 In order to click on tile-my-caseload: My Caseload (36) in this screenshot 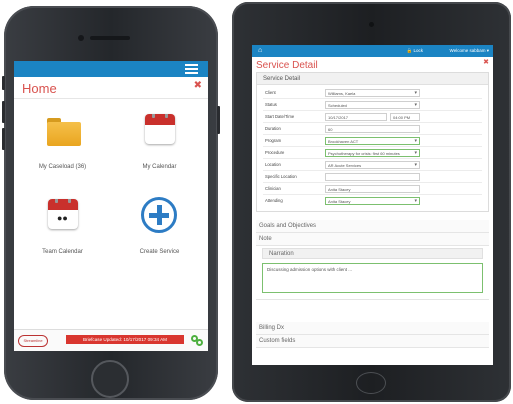, I will do `click(62, 146)`.